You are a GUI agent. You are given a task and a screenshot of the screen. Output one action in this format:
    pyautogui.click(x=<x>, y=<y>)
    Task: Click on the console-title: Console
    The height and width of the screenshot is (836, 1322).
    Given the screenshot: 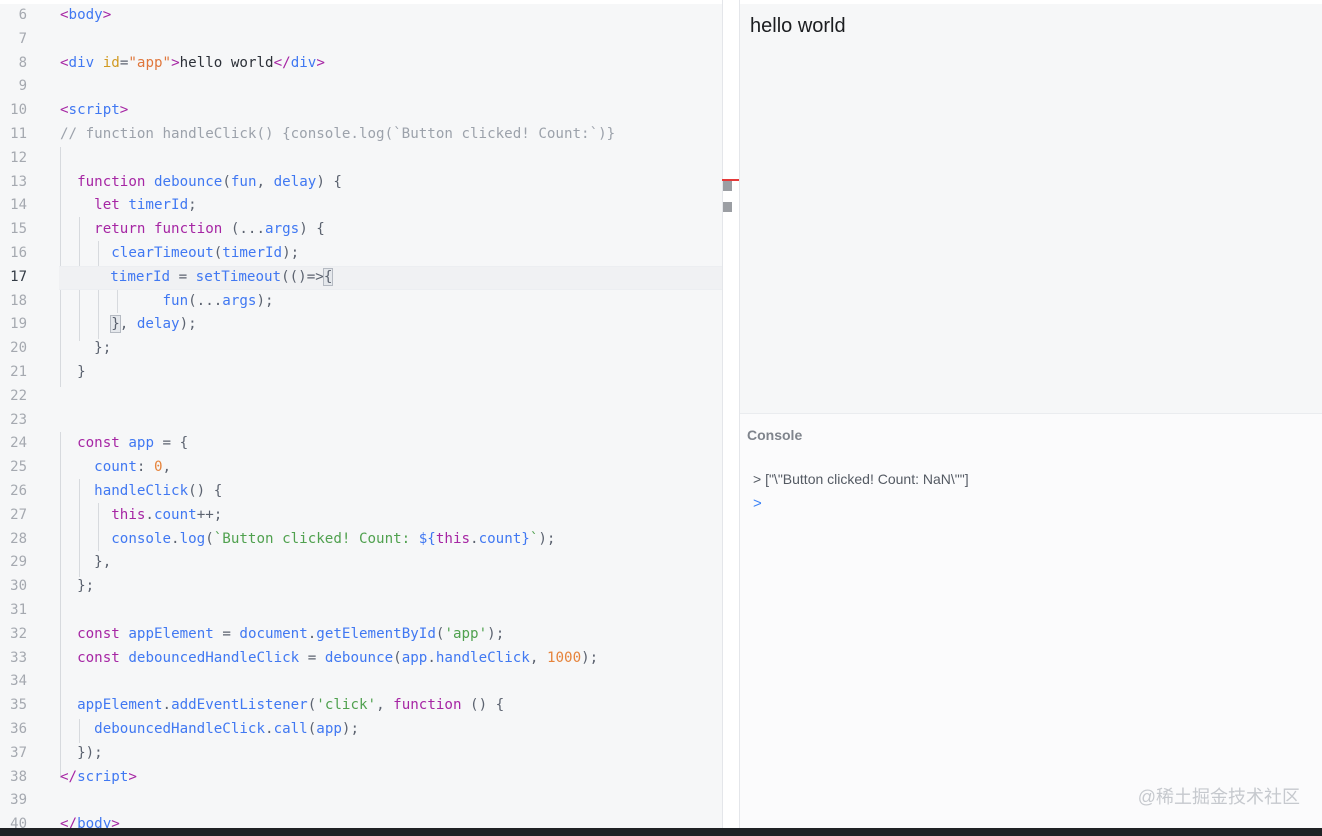 What is the action you would take?
    pyautogui.click(x=775, y=435)
    